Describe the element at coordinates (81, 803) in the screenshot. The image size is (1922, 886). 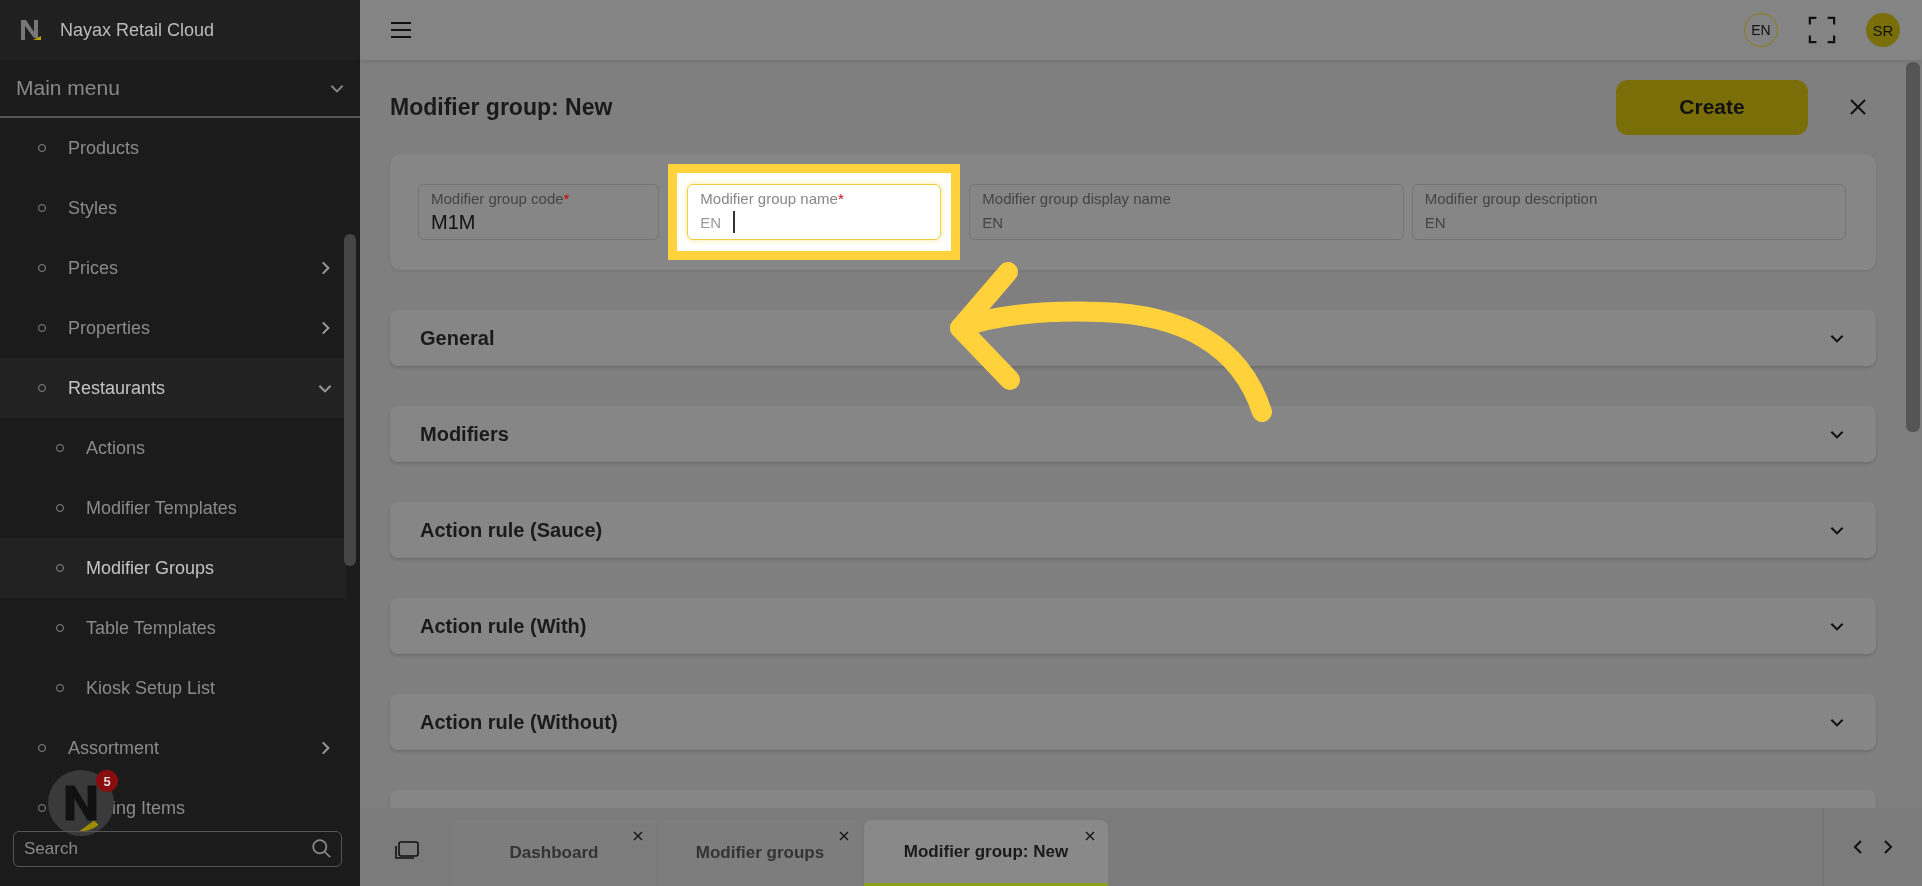
I see `assistant-avatar` at that location.